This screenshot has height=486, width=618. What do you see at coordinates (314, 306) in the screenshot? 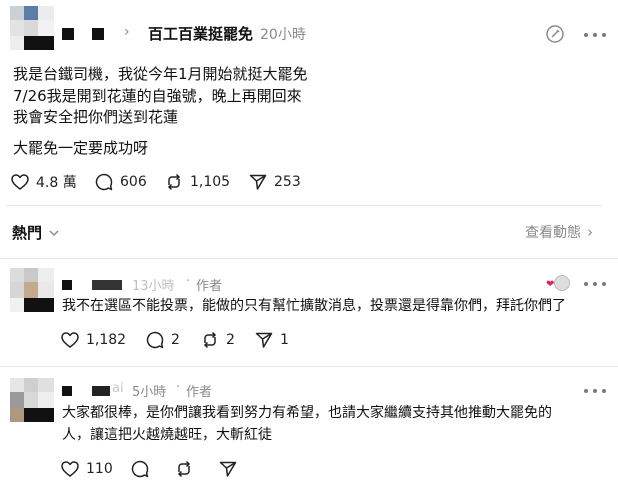
I see `reply-text: 我不在選區不能投票，能做的只有幫忙擴散消息，投票還是得靠你們，拜託你們了` at bounding box center [314, 306].